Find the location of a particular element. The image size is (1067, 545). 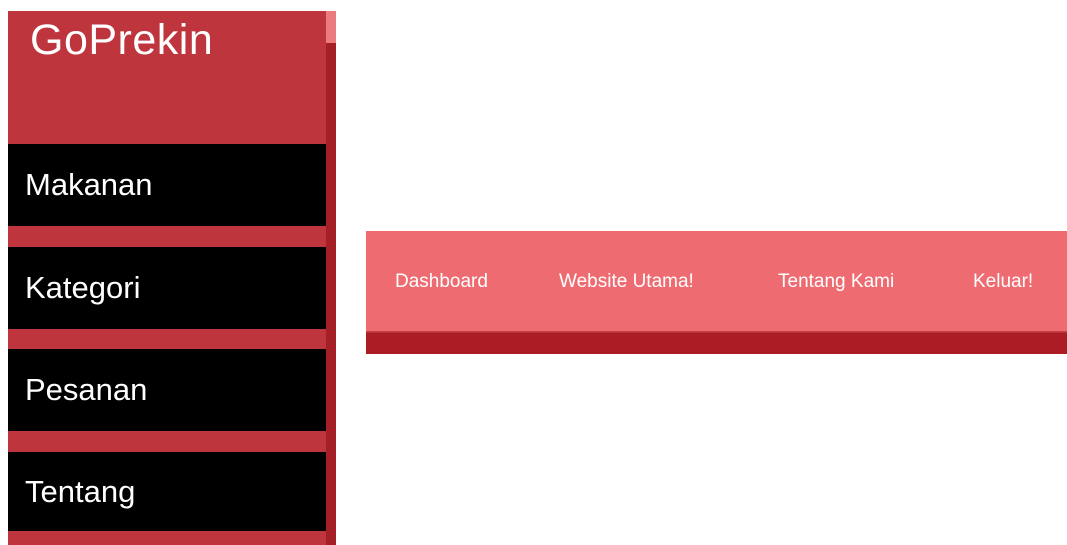

nav-link-tentang-kami: Tentang Kami is located at coordinates (836, 282).